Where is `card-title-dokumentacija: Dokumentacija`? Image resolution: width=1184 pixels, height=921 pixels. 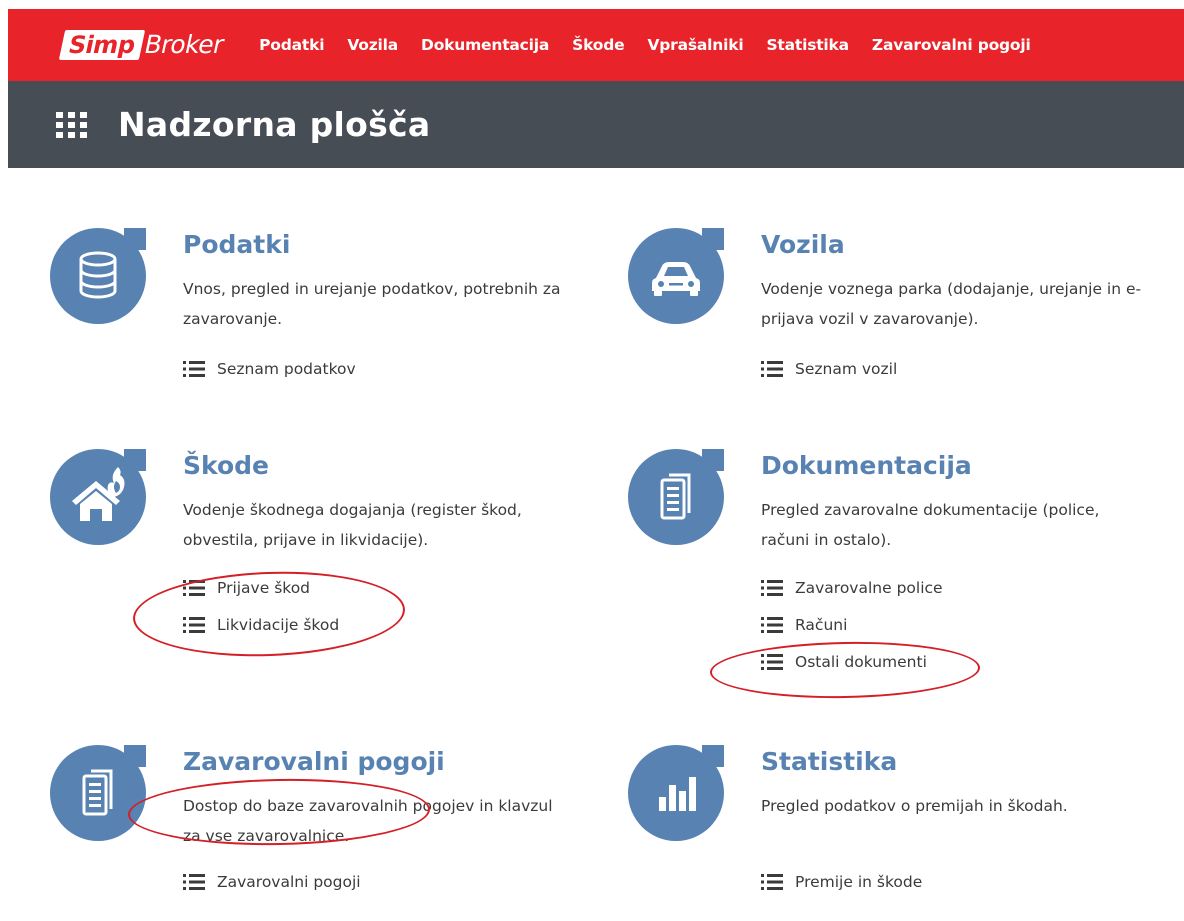
card-title-dokumentacija: Dokumentacija is located at coordinates (866, 465).